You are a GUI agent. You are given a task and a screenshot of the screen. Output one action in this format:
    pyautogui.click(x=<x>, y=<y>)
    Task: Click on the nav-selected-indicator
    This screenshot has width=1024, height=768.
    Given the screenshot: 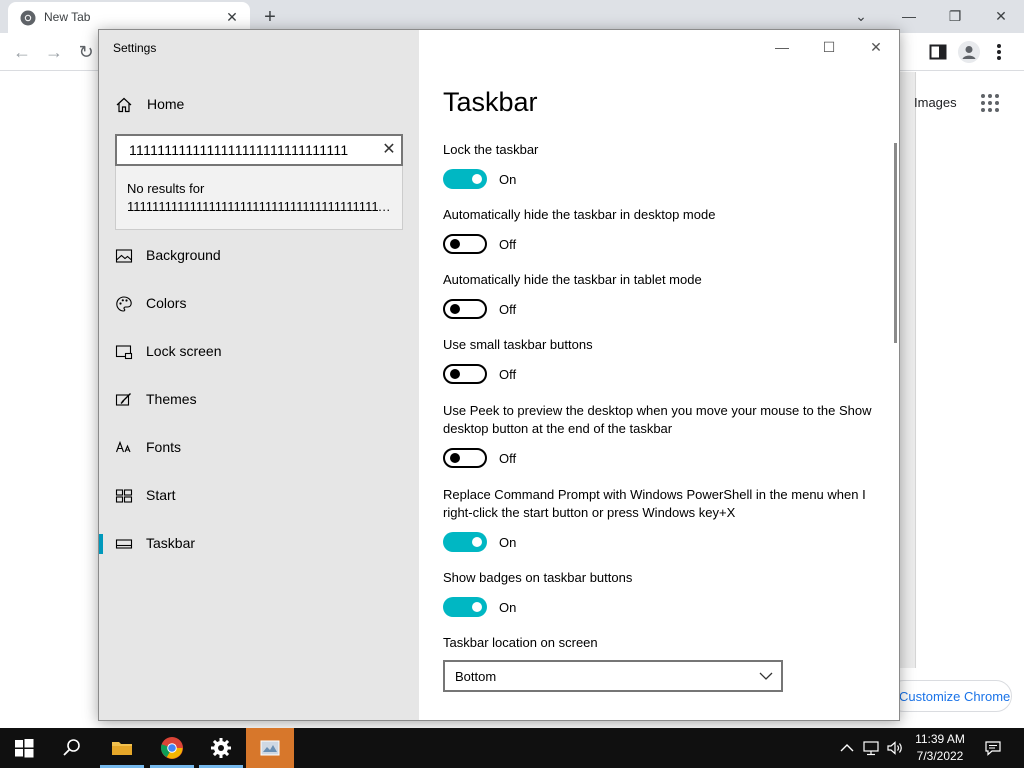 What is the action you would take?
    pyautogui.click(x=101, y=544)
    